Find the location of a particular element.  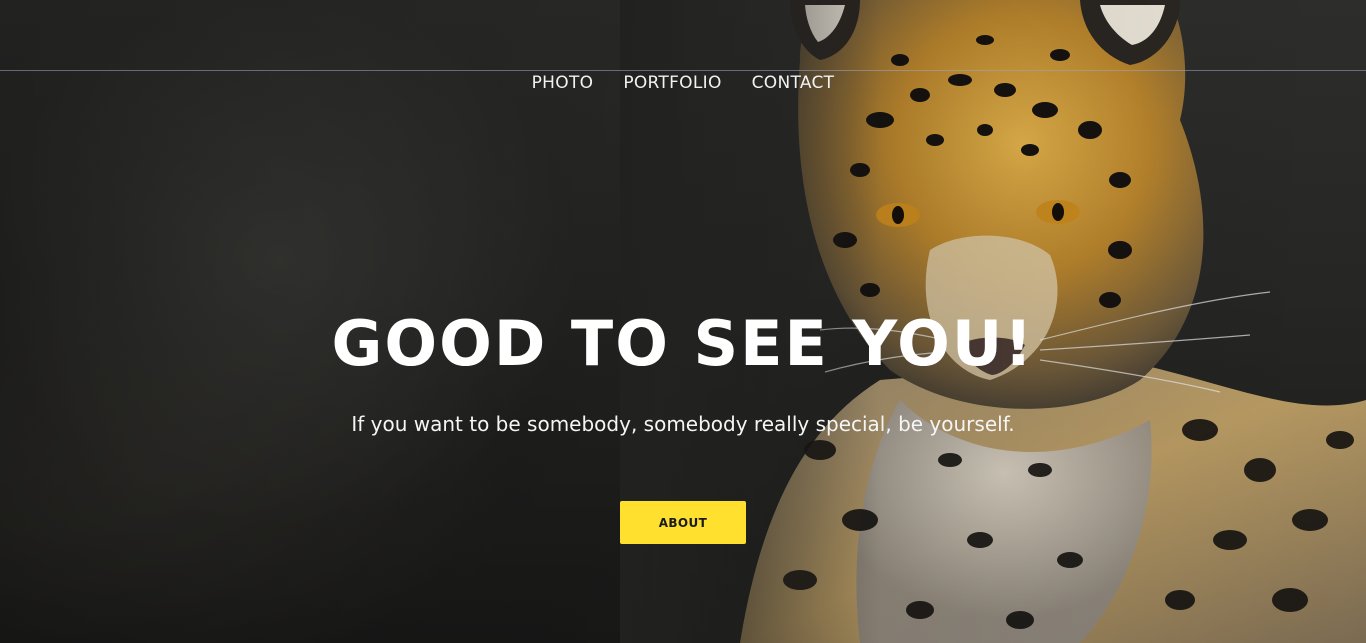

nav-item-contact: CONTACT is located at coordinates (793, 83).